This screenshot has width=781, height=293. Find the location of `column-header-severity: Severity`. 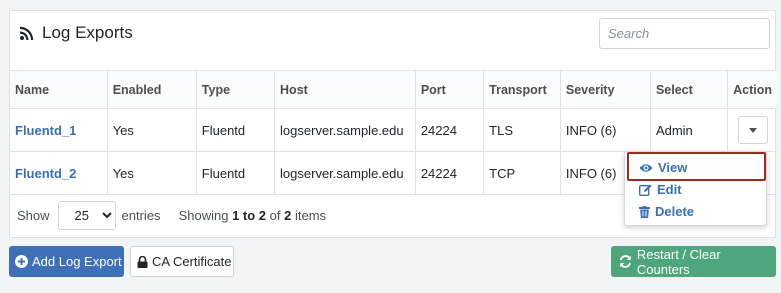

column-header-severity: Severity is located at coordinates (605, 89).